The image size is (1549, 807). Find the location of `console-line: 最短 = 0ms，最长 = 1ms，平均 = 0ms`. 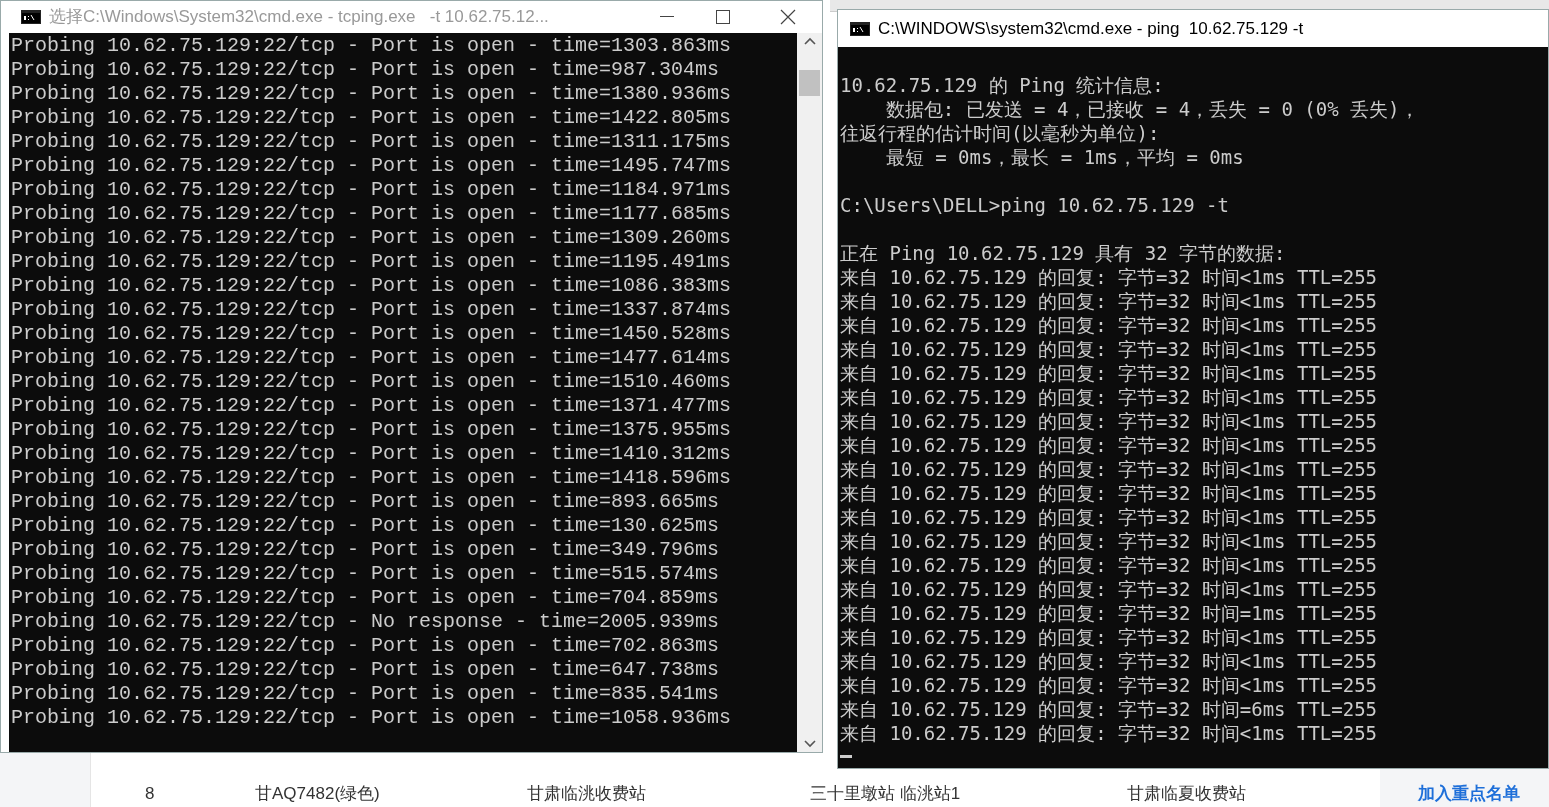

console-line: 最短 = 0ms，最长 = 1ms，平均 = 0ms is located at coordinates (1064, 157).